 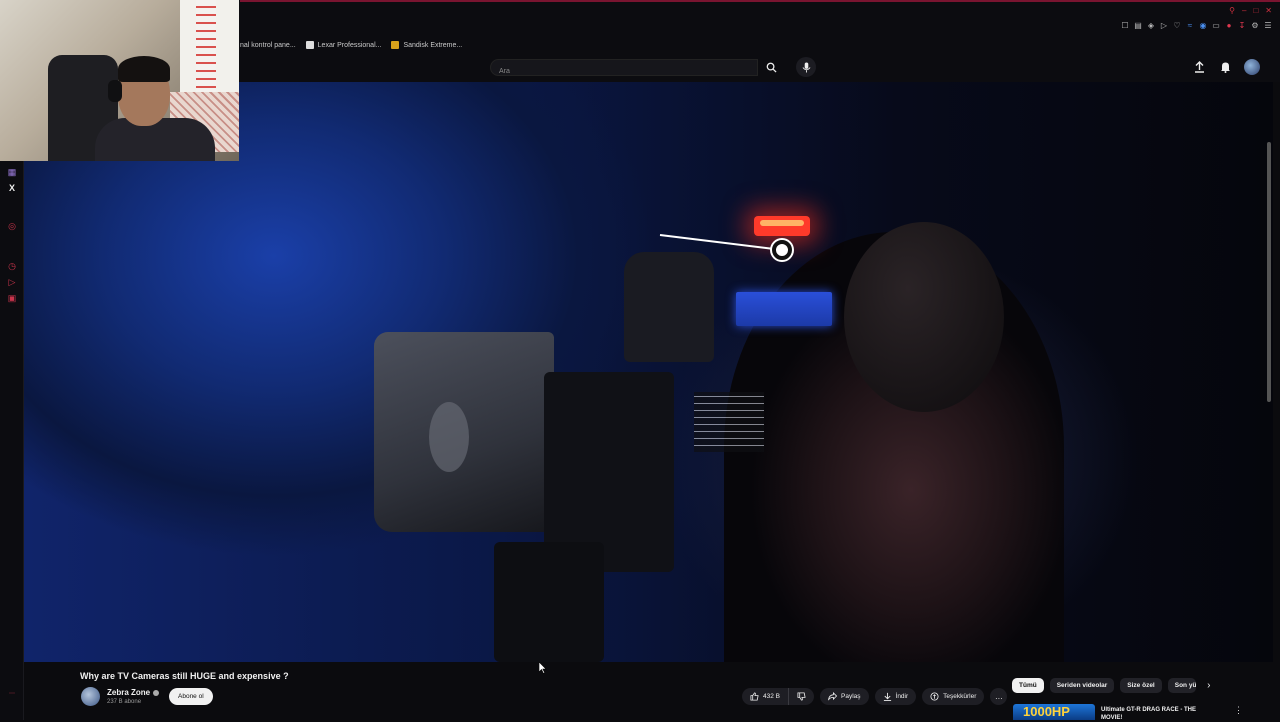 I want to click on menu-icon: ☰, so click(x=1268, y=26).